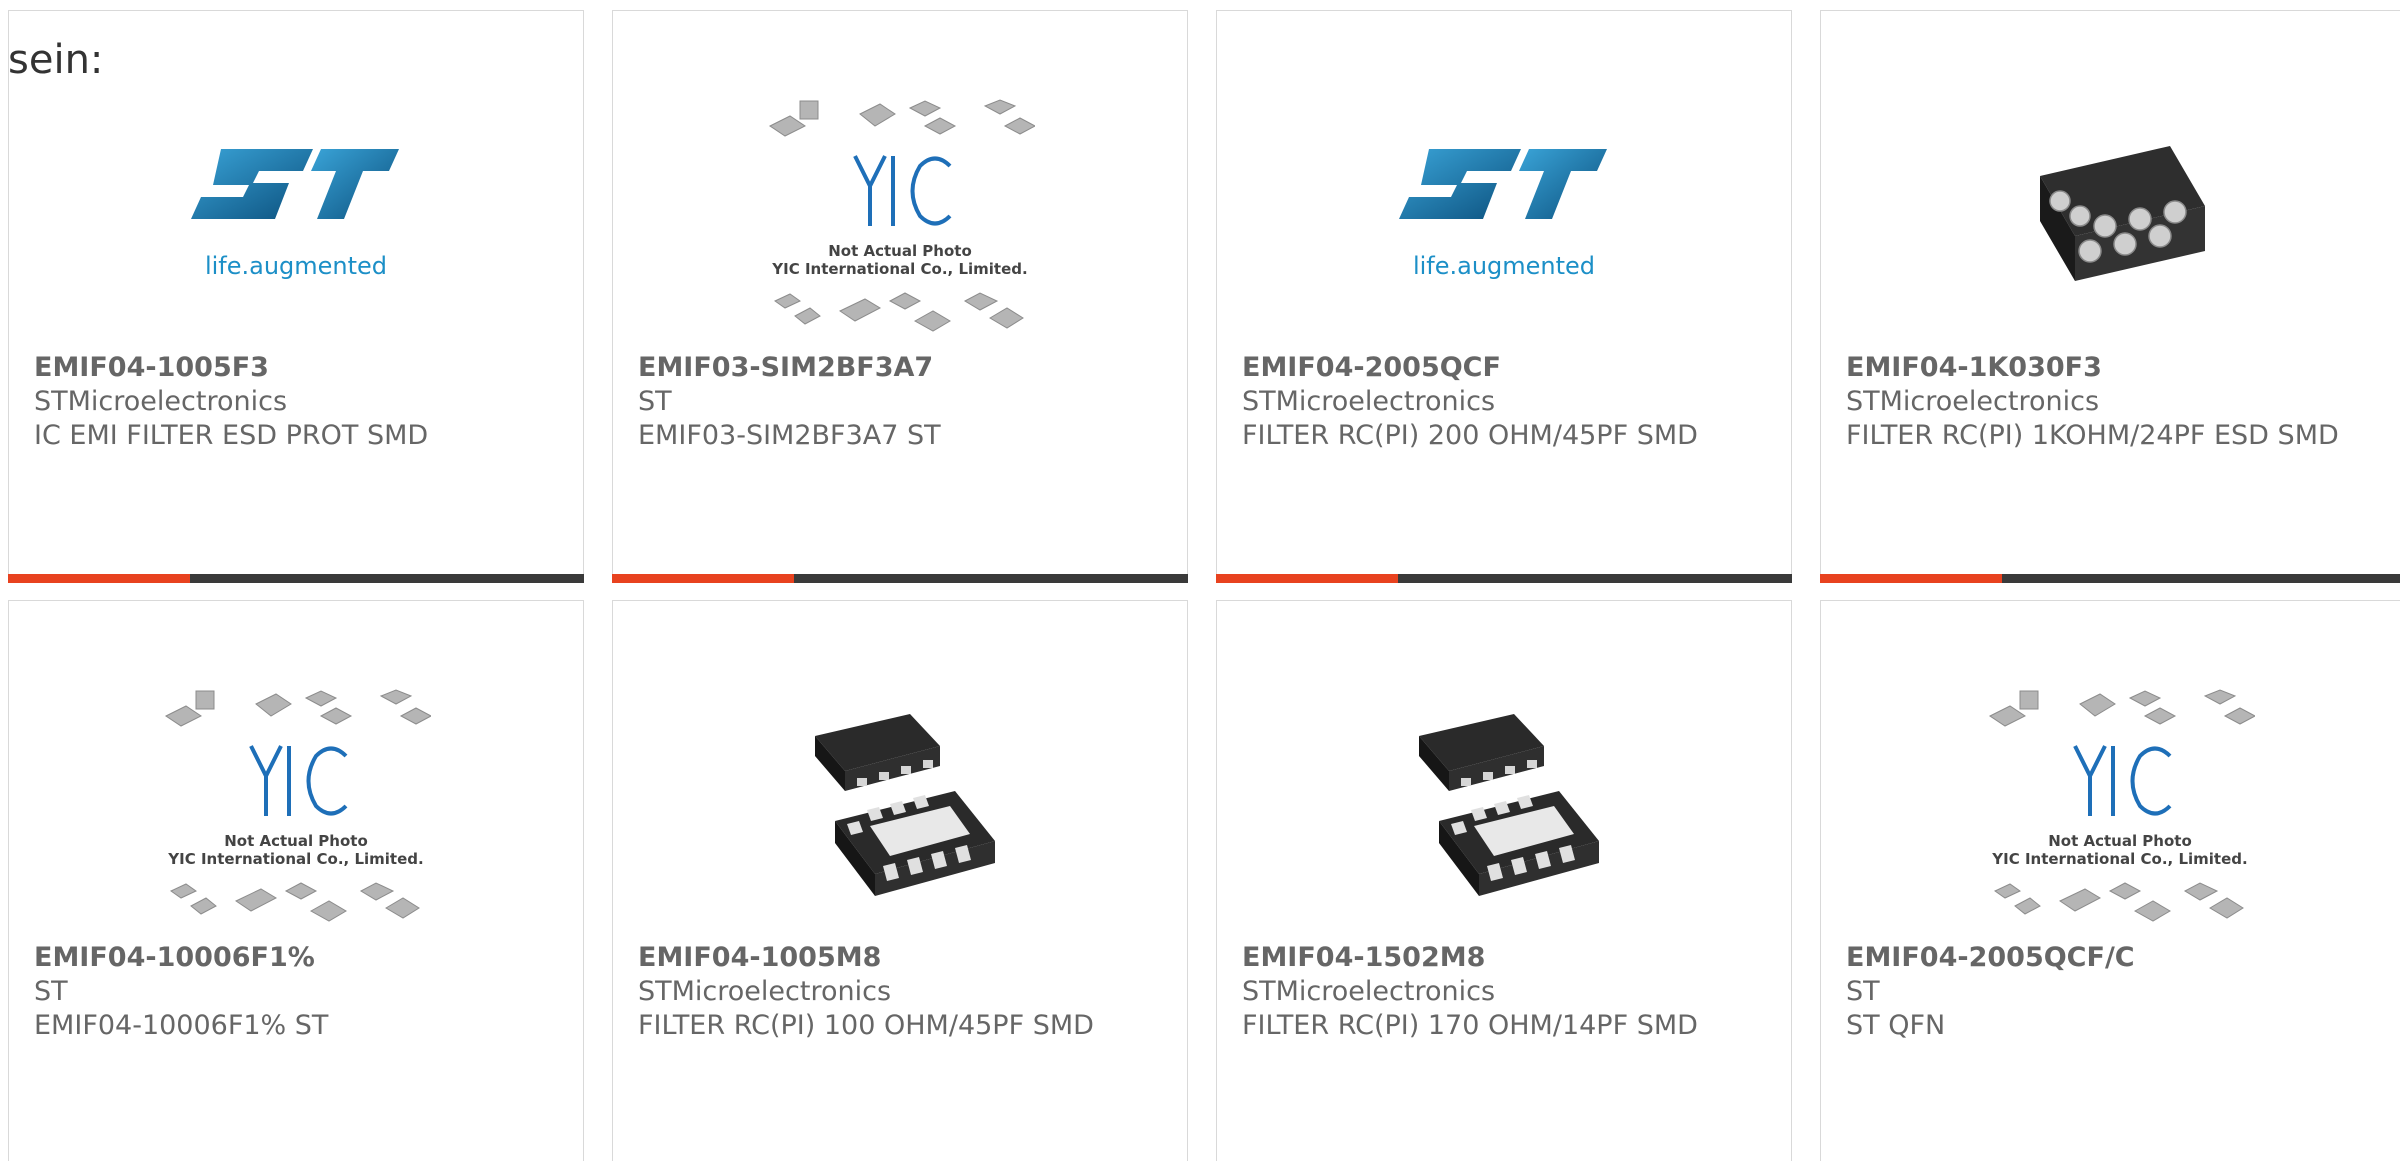  I want to click on description: FILTER RC(PI) 170 OHM/14PF SMD, so click(1470, 1025).